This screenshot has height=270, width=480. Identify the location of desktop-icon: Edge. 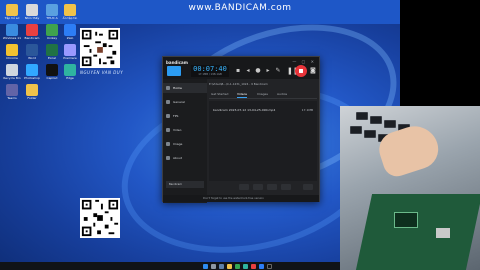
(70, 72).